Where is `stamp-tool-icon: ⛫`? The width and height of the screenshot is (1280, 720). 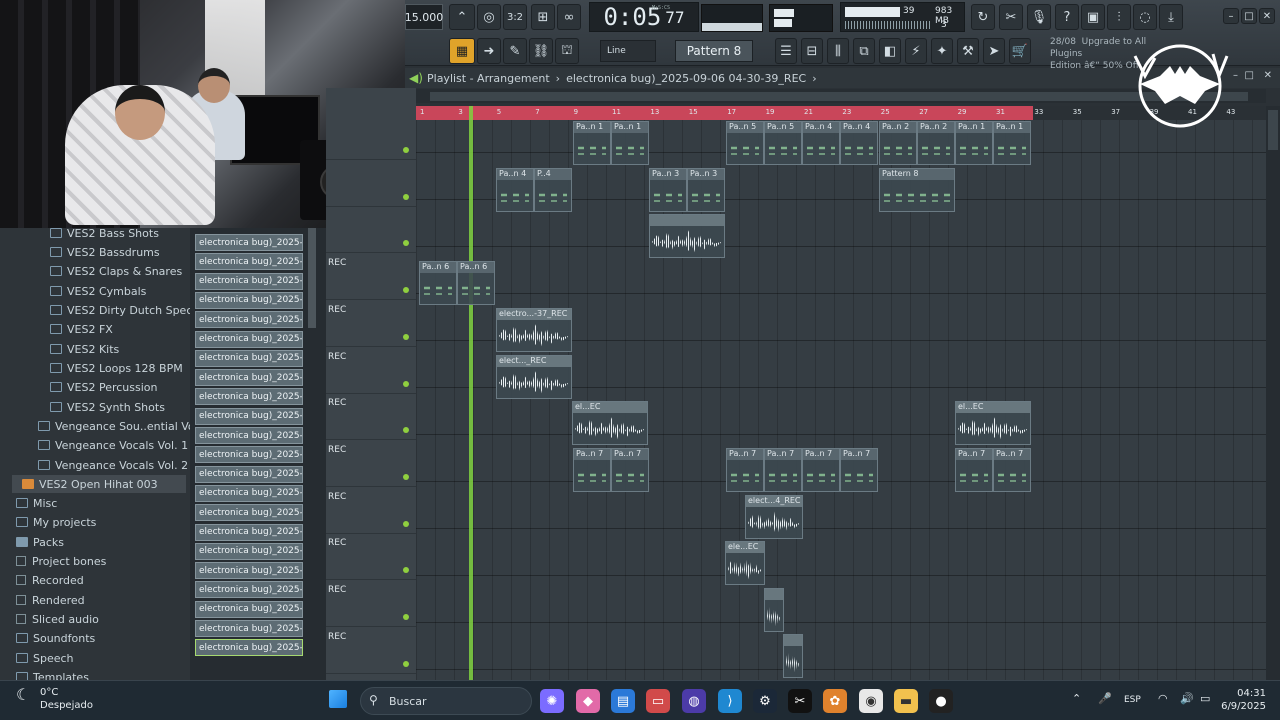 stamp-tool-icon: ⛫ is located at coordinates (567, 51).